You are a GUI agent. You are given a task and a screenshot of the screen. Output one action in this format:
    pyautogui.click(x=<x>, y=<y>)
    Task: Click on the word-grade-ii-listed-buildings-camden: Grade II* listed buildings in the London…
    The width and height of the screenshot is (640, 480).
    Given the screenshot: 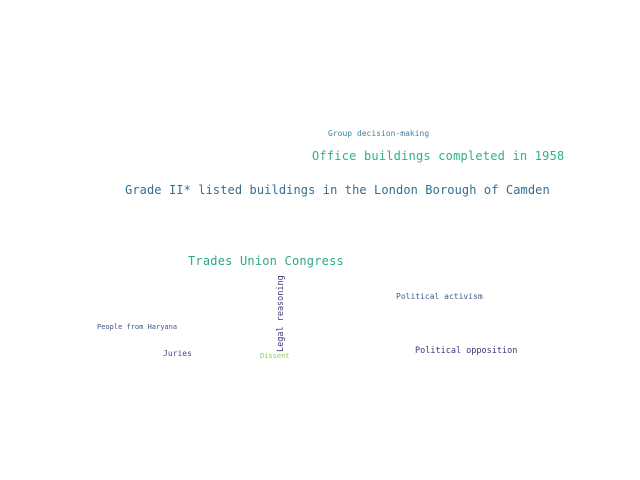 What is the action you would take?
    pyautogui.click(x=337, y=190)
    